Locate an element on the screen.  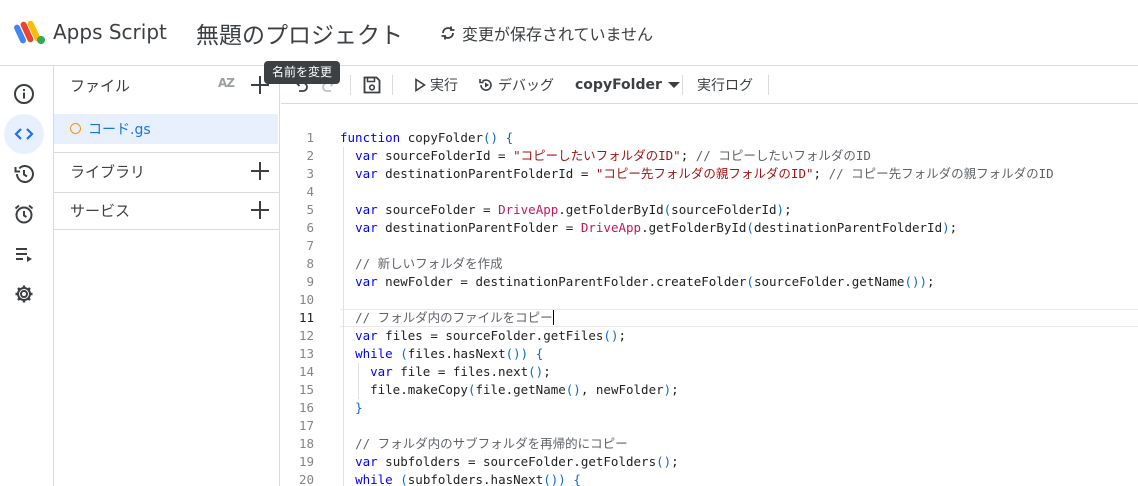
line-number: 16 is located at coordinates (306, 407).